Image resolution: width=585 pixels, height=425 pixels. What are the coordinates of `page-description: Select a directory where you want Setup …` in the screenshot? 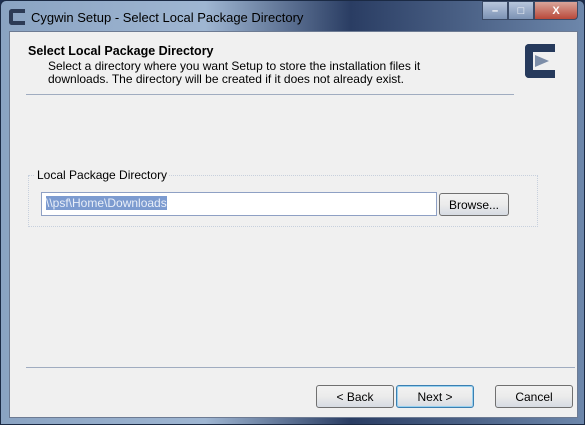 It's located at (234, 72).